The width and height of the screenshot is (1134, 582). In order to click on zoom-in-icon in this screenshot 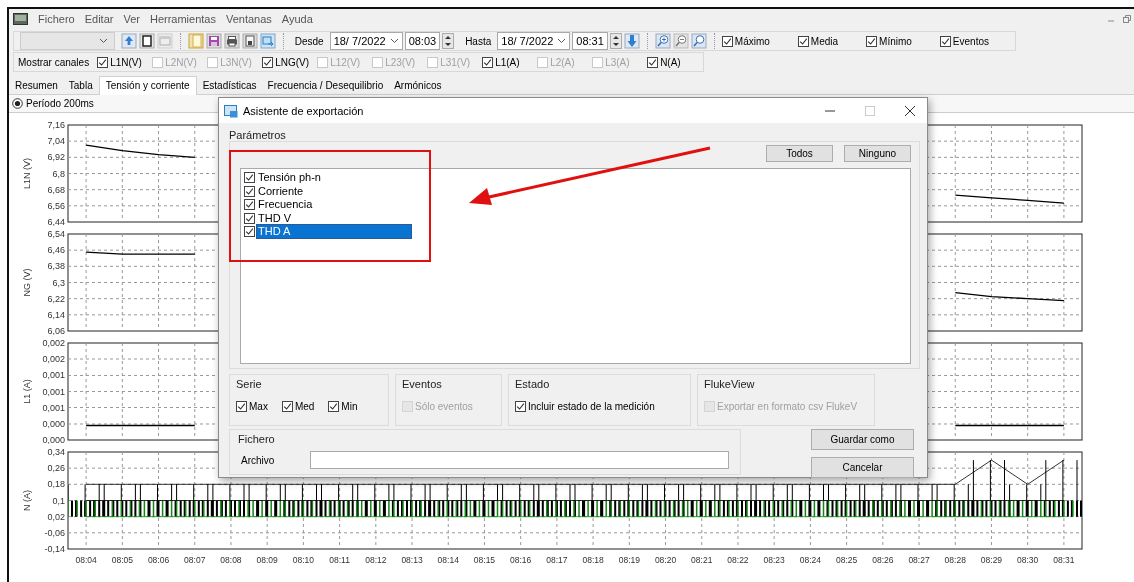, I will do `click(662, 41)`.